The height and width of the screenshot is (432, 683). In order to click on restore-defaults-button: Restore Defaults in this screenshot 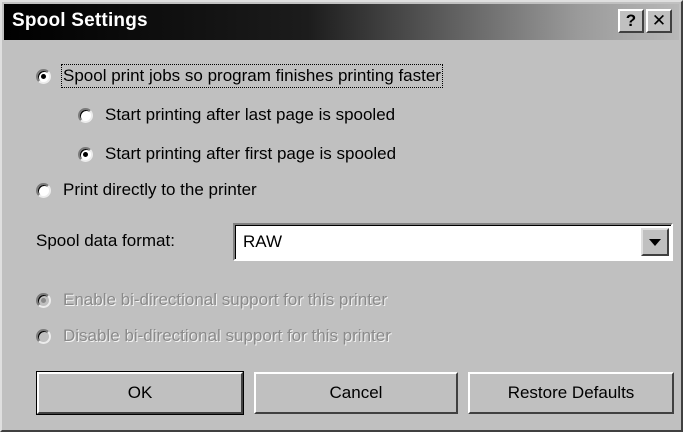, I will do `click(571, 393)`.